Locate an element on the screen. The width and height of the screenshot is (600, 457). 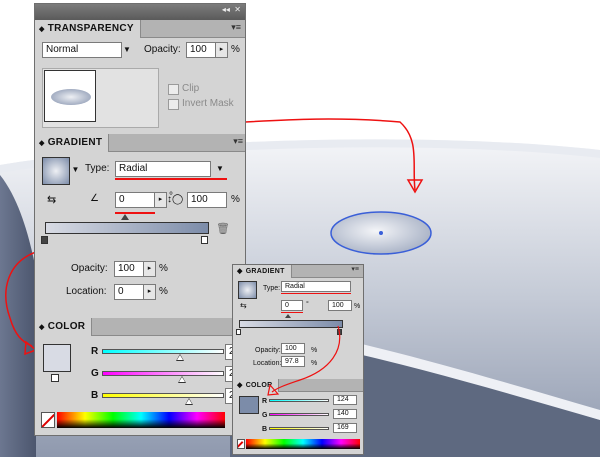
stop-opacity-input: 100 is located at coordinates (129, 269).